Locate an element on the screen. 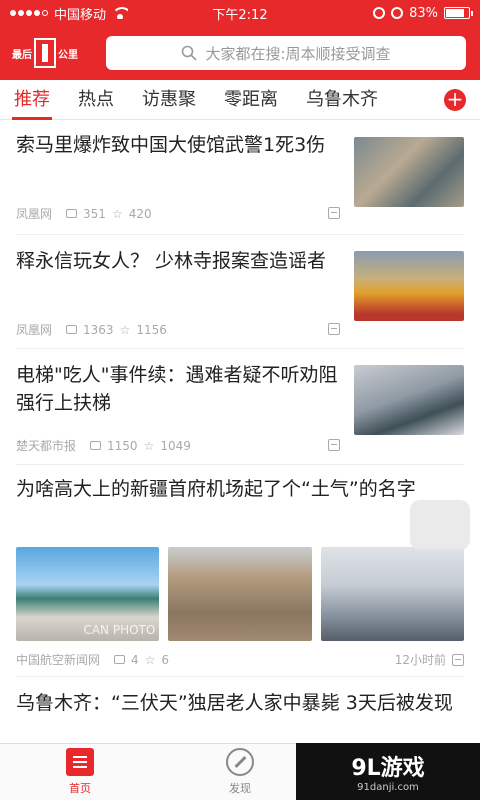 The width and height of the screenshot is (480, 800). favorite-count: 6 is located at coordinates (165, 659).